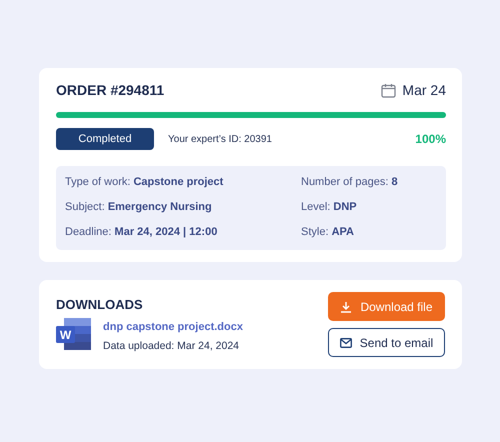  What do you see at coordinates (329, 207) in the screenshot?
I see `detail-text: Level: DNP` at bounding box center [329, 207].